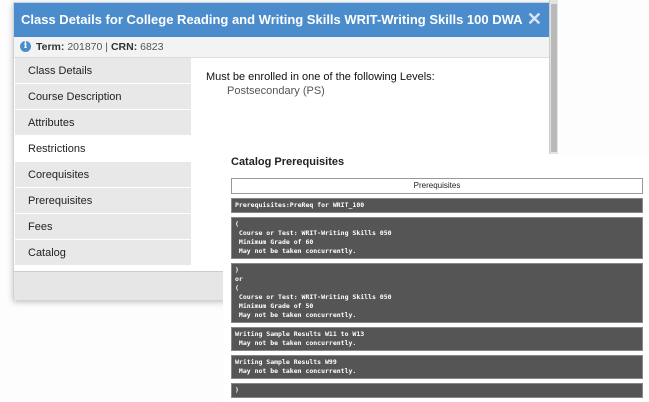 Image resolution: width=649 pixels, height=402 pixels. What do you see at coordinates (25, 46) in the screenshot?
I see `info-icon: i` at bounding box center [25, 46].